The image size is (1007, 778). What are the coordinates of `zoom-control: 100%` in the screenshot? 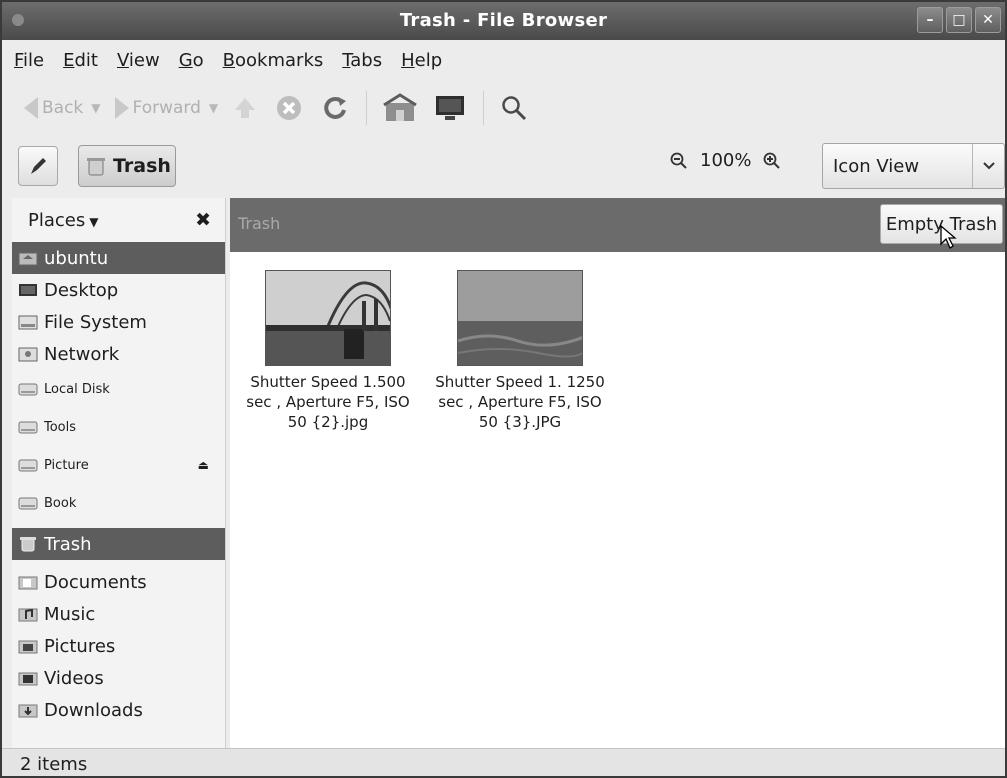 It's located at (725, 160).